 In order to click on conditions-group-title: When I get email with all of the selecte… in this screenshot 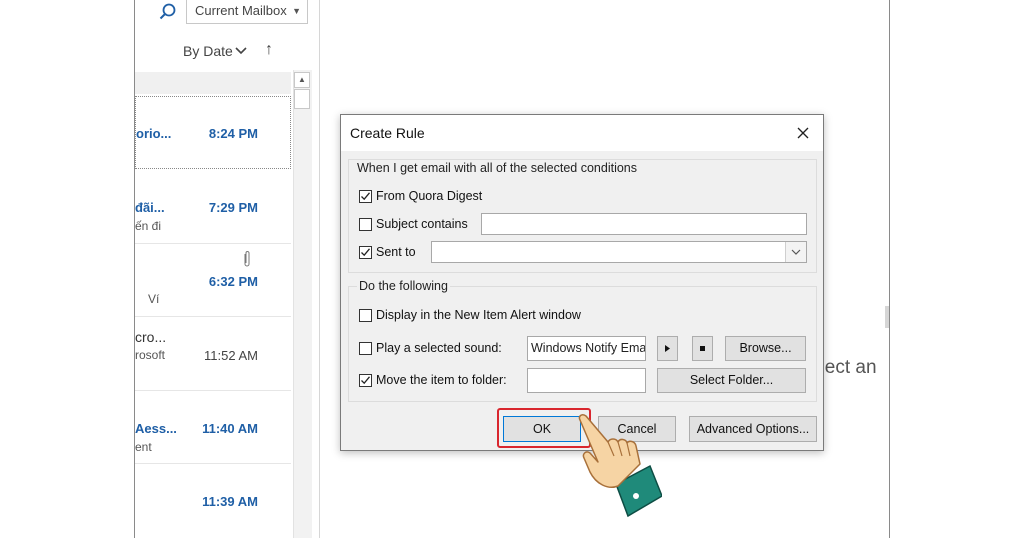, I will do `click(497, 168)`.